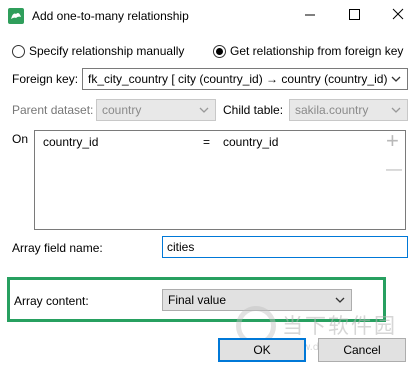  I want to click on array-content-label: Array content:, so click(51, 301).